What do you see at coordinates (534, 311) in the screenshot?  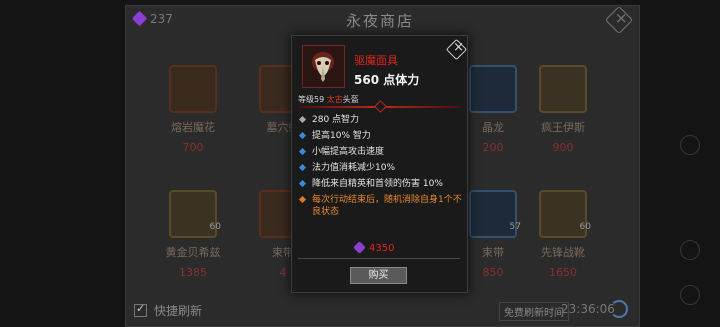 I see `free-refresh-label: 免费刷新时间` at bounding box center [534, 311].